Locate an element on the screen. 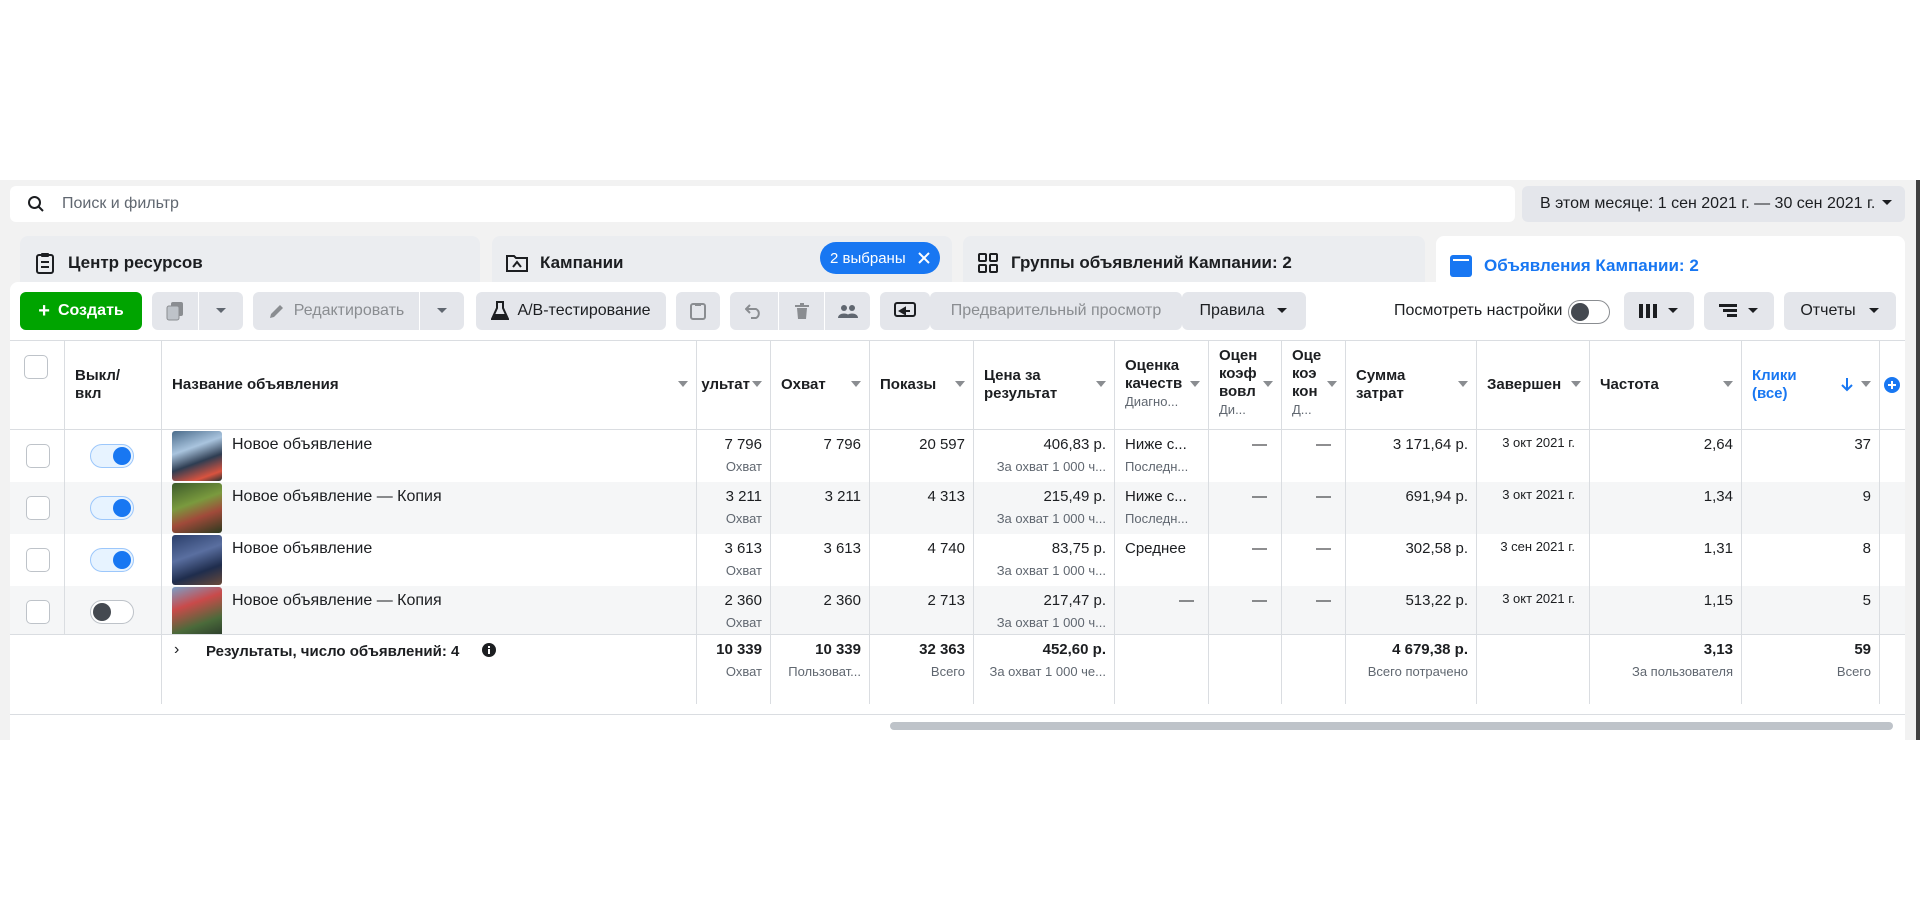 This screenshot has height=924, width=1920. header-results: ультат is located at coordinates (734, 385).